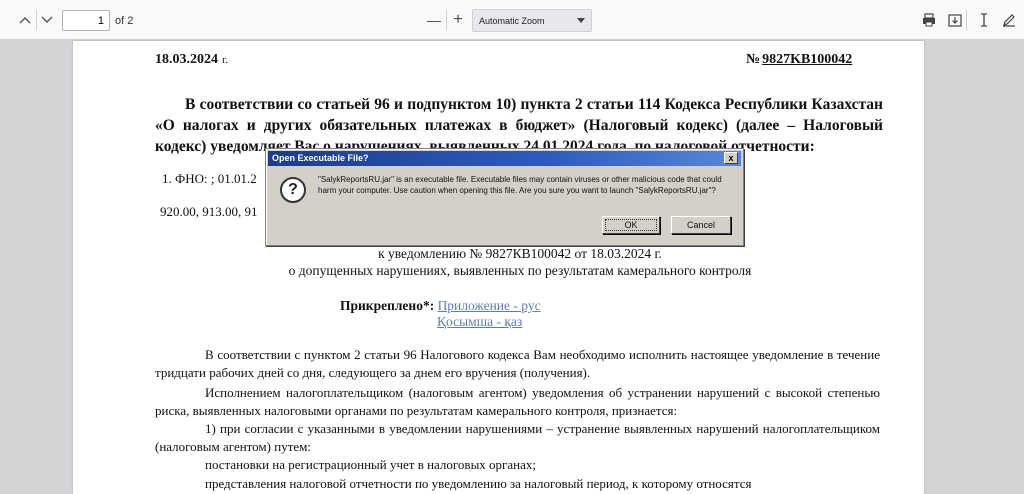 Image resolution: width=1024 pixels, height=494 pixels. Describe the element at coordinates (581, 20) in the screenshot. I see `dropdown-arrow-icon` at that location.